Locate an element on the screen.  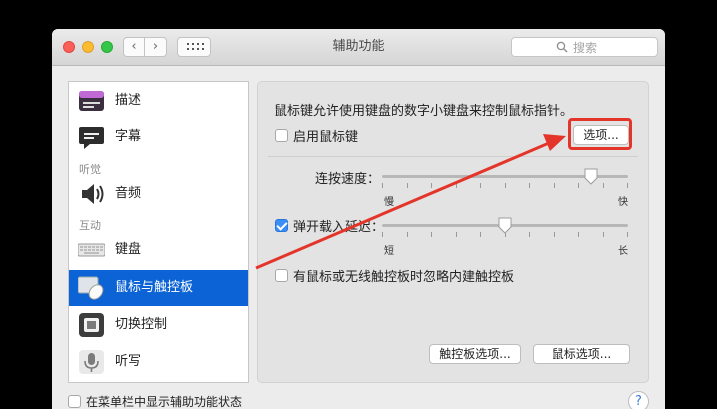
annotation-arrow is located at coordinates (410, 202).